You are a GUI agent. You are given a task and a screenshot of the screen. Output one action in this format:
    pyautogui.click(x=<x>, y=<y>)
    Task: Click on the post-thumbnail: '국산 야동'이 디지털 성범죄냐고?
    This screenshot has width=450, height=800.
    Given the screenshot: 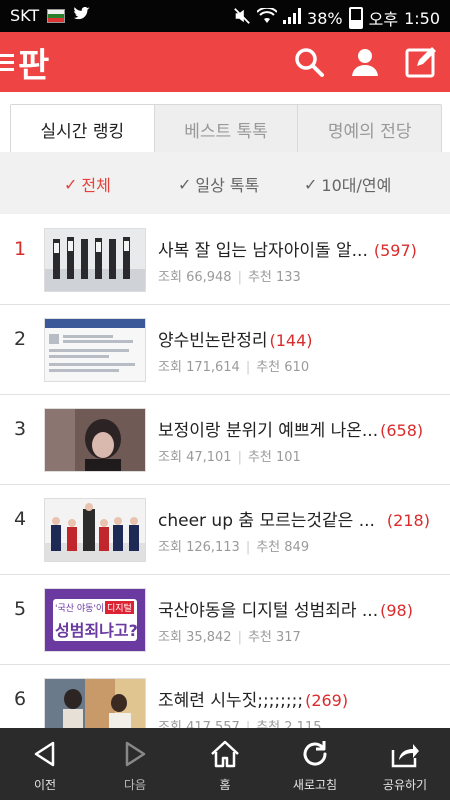 What is the action you would take?
    pyautogui.click(x=95, y=620)
    